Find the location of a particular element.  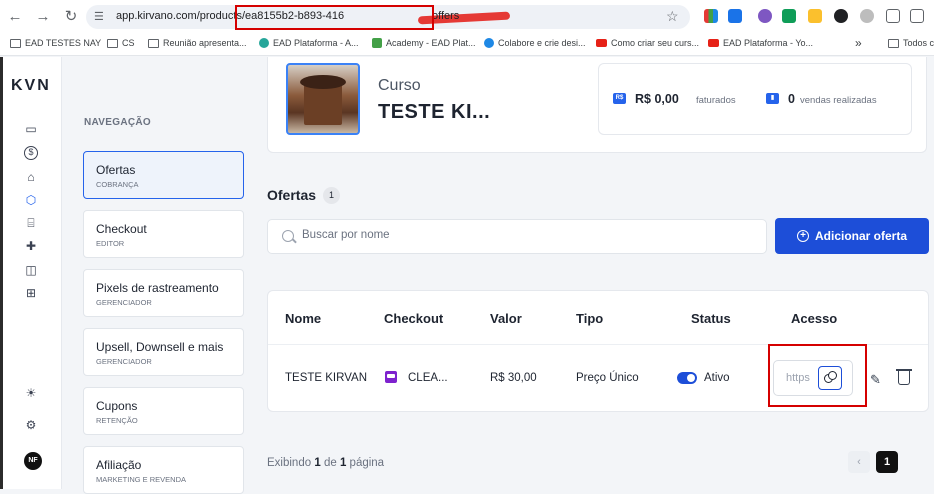

column-header-acesso: Acesso is located at coordinates (814, 318).